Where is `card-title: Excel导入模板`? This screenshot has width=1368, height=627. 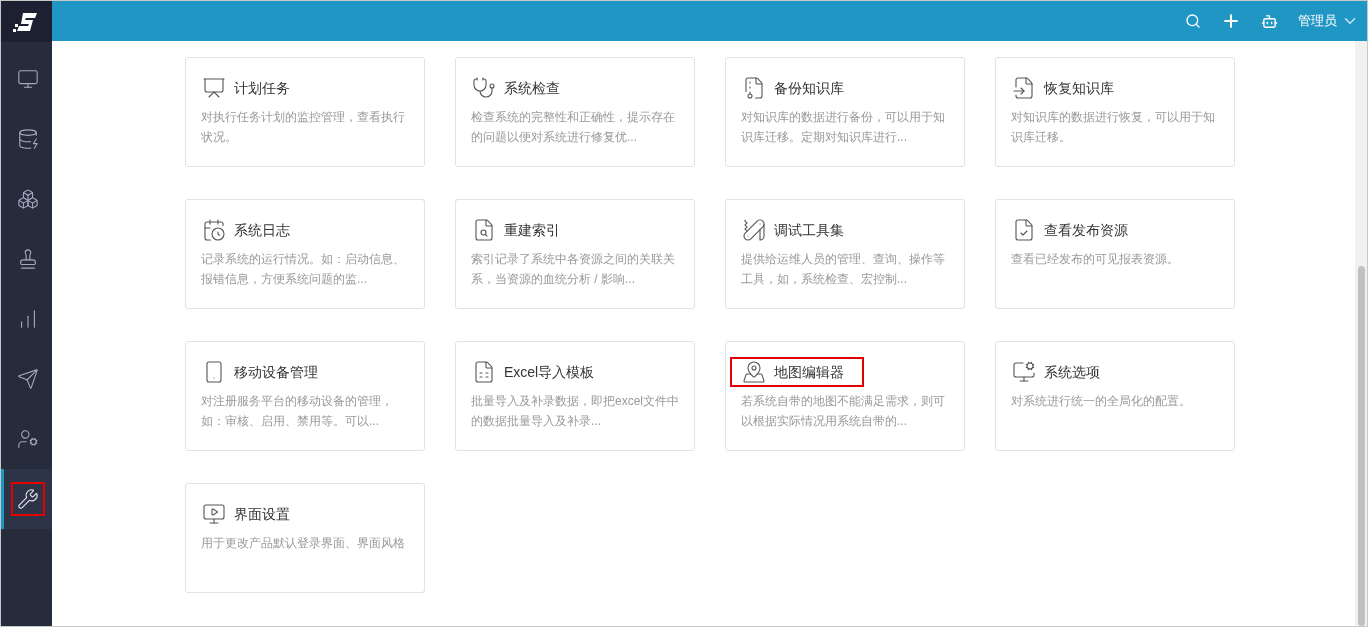 card-title: Excel导入模板 is located at coordinates (549, 372).